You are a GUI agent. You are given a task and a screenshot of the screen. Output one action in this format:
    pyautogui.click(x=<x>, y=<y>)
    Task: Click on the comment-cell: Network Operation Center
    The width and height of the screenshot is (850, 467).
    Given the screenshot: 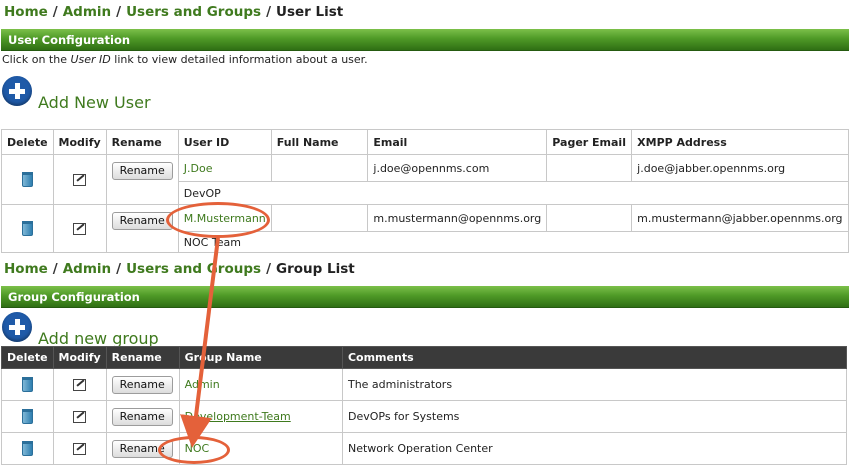 What is the action you would take?
    pyautogui.click(x=594, y=448)
    